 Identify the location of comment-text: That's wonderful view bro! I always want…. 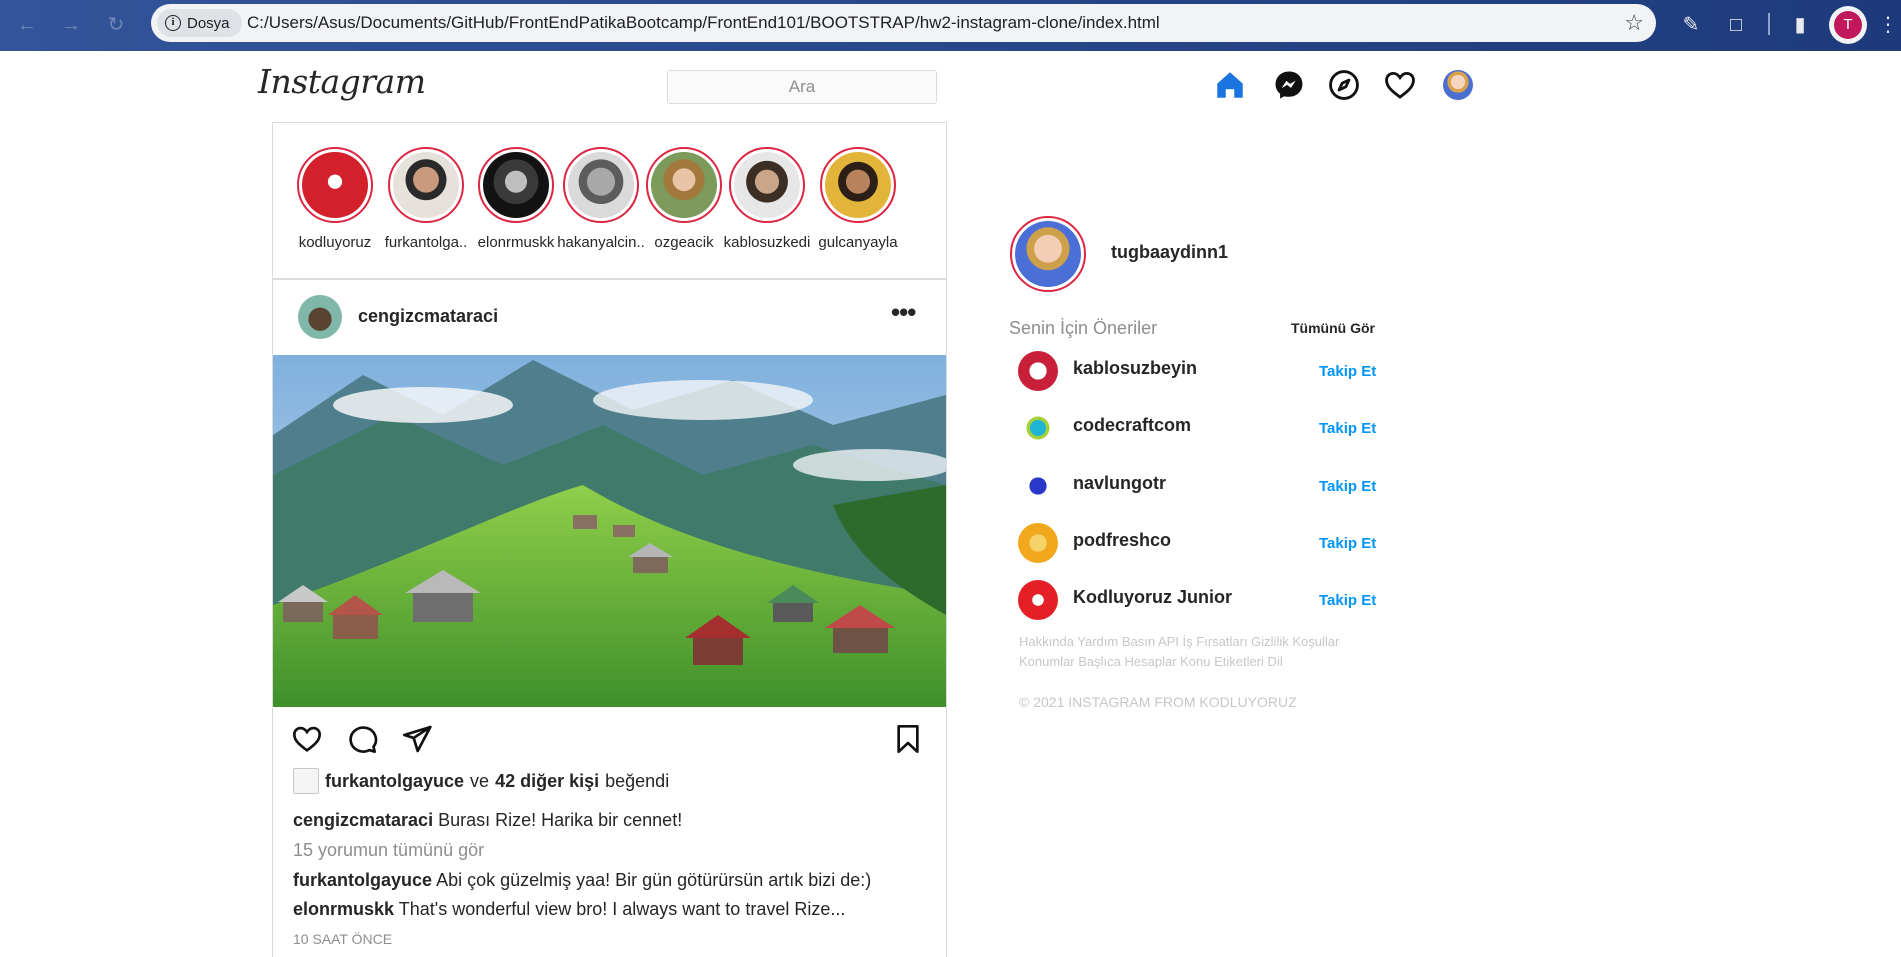
(622, 909).